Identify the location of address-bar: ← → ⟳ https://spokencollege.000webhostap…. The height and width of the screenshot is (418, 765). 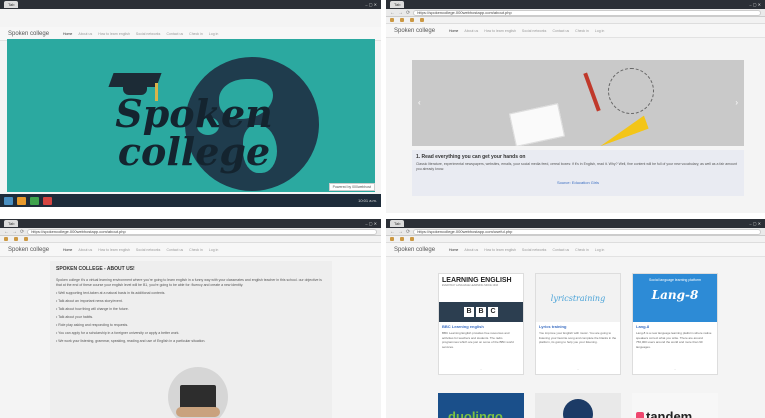
(575, 232).